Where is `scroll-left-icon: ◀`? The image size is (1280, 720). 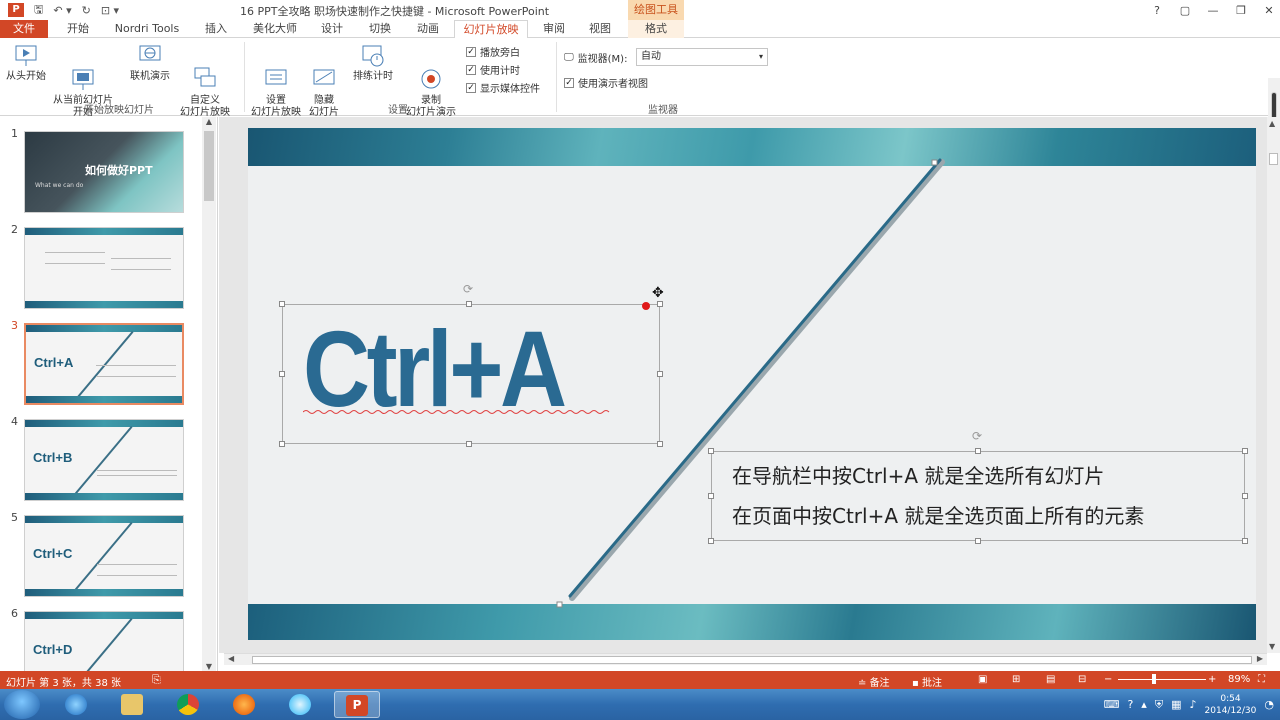 scroll-left-icon: ◀ is located at coordinates (231, 658).